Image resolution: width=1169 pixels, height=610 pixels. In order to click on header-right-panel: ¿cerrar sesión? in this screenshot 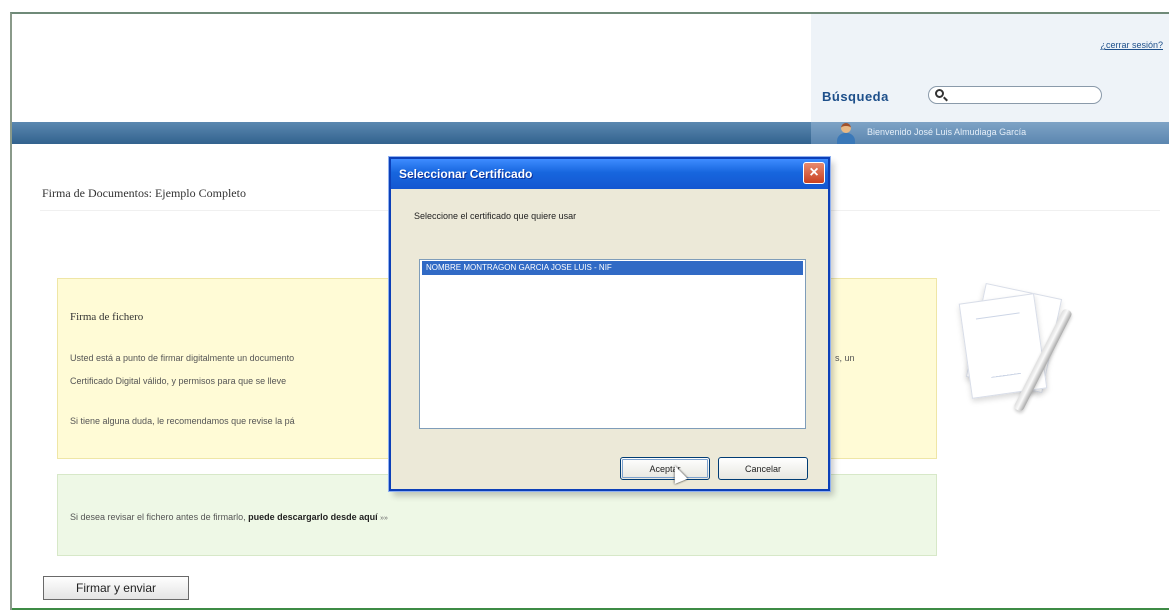, I will do `click(990, 68)`.